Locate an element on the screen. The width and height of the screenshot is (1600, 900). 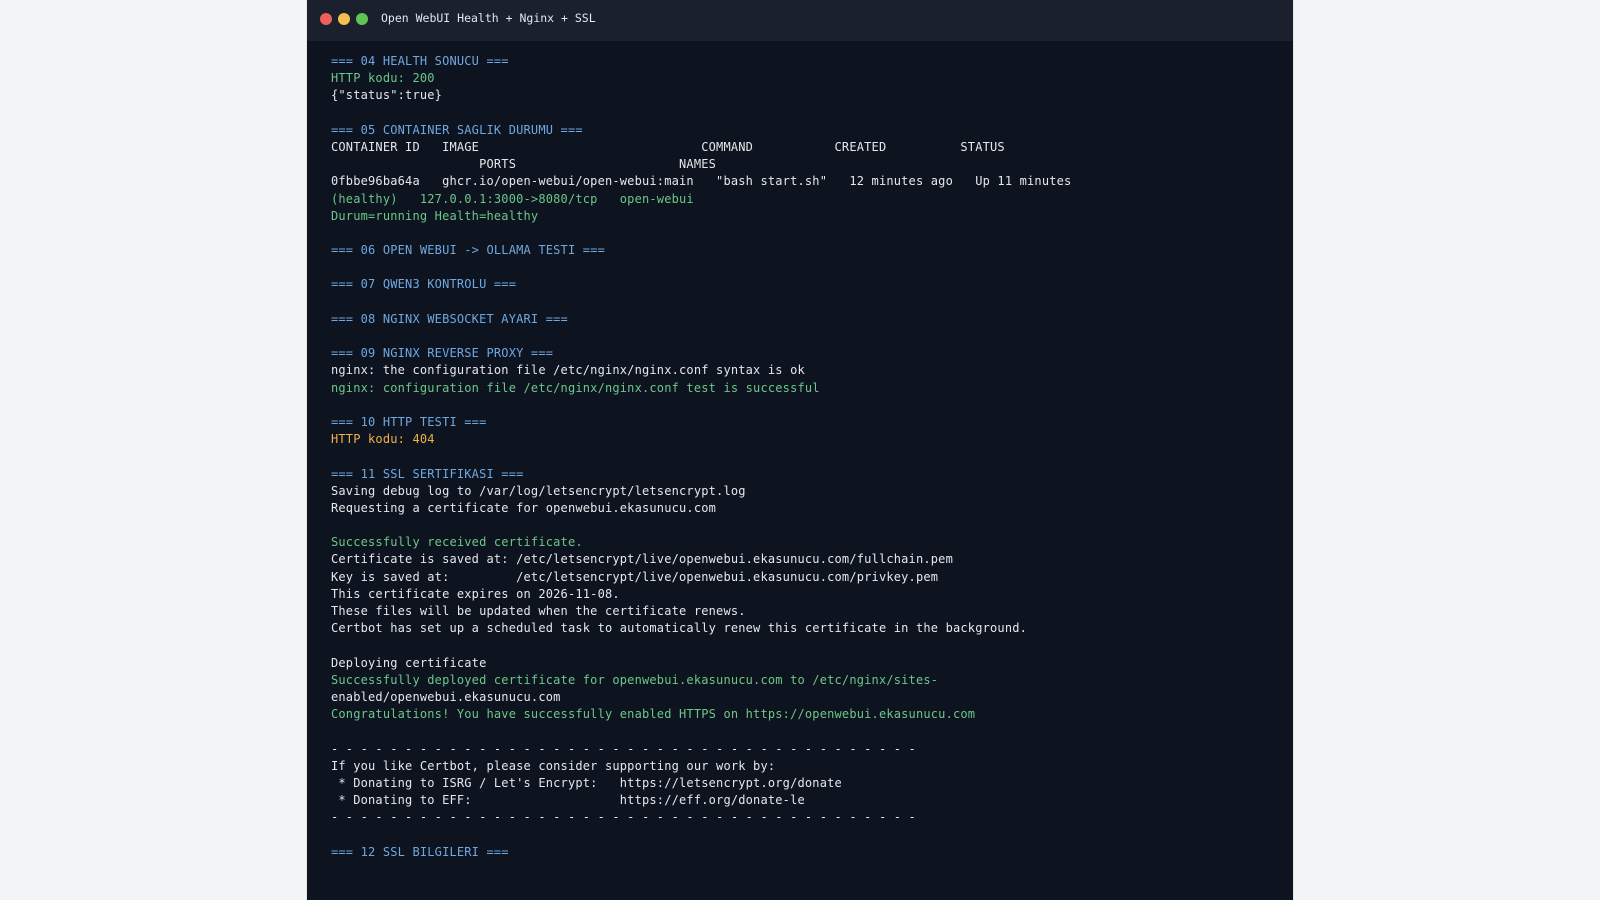
output-line: {"status":true} is located at coordinates (387, 95).